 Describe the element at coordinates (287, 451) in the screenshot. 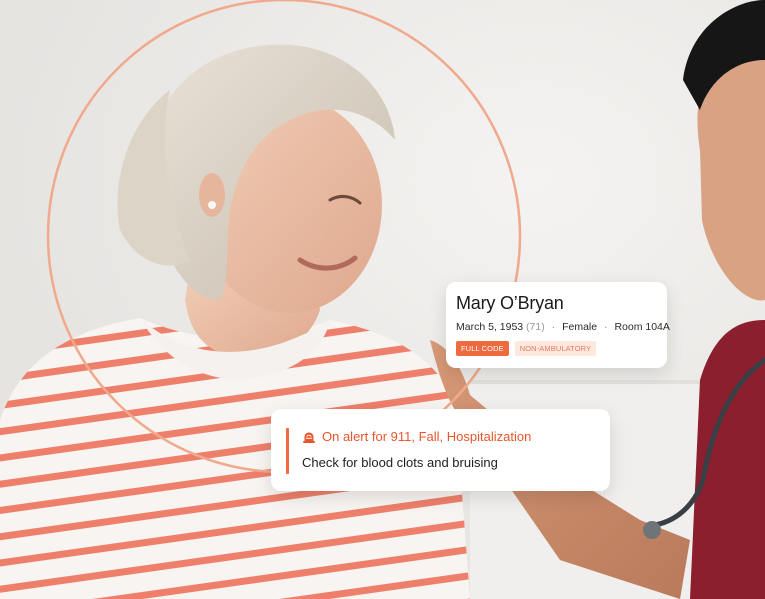

I see `alert-accent-bar` at that location.